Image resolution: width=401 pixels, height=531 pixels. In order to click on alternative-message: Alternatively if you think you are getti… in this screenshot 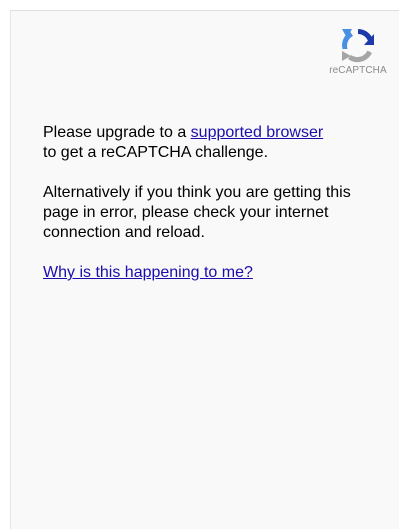, I will do `click(197, 212)`.